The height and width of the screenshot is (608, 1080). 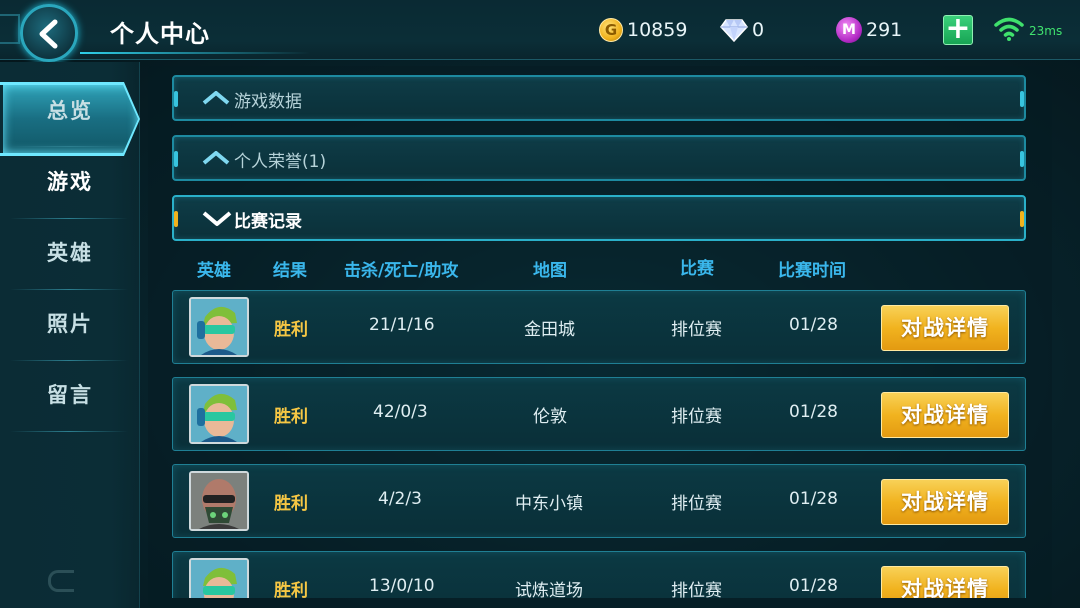 I want to click on table-row: 胜利 13/0/10 试炼道场 排位赛 01/28 对战详情, so click(x=599, y=574).